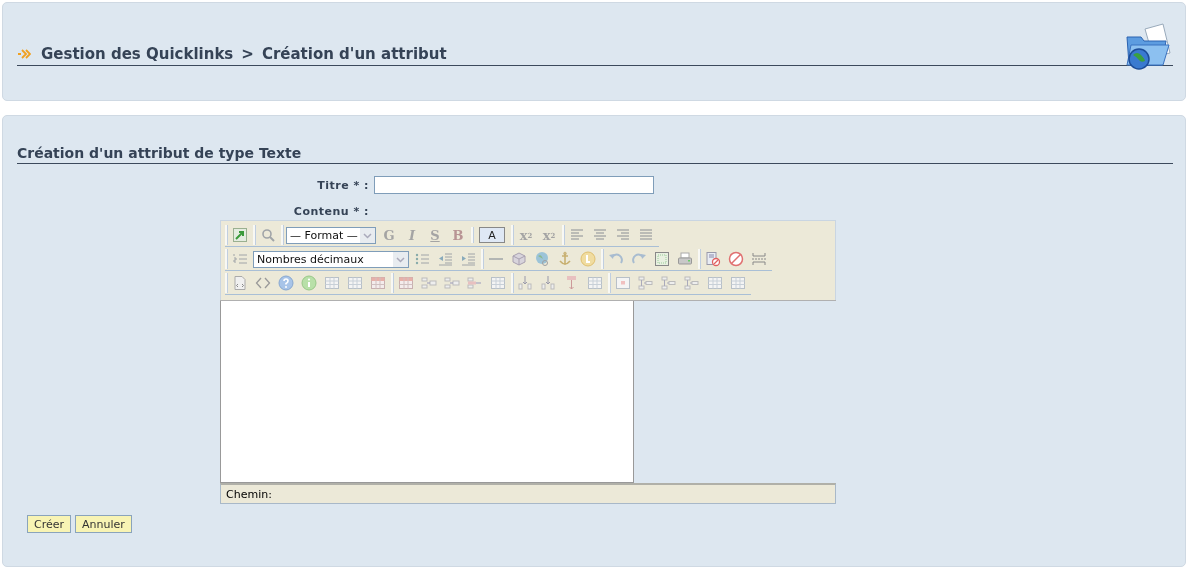 Image resolution: width=1189 pixels, height=568 pixels. What do you see at coordinates (249, 494) in the screenshot?
I see `path-label: Chemin:` at bounding box center [249, 494].